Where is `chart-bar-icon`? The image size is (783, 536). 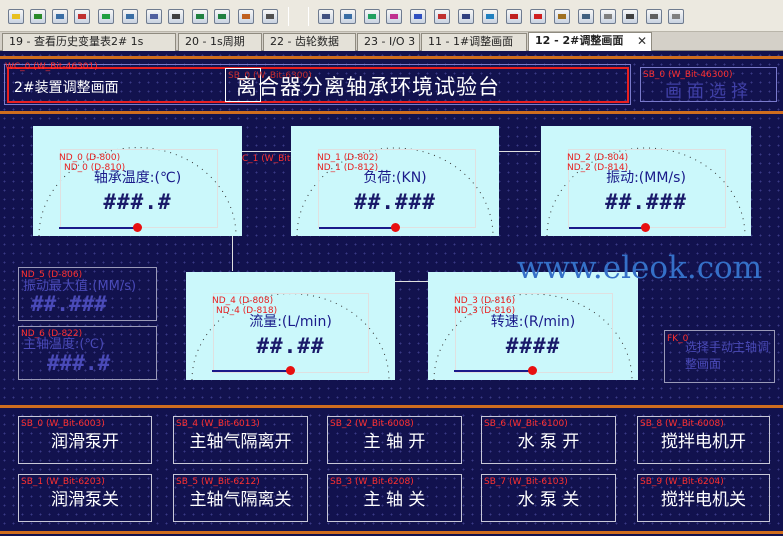
chart-bar-icon is located at coordinates (246, 16).